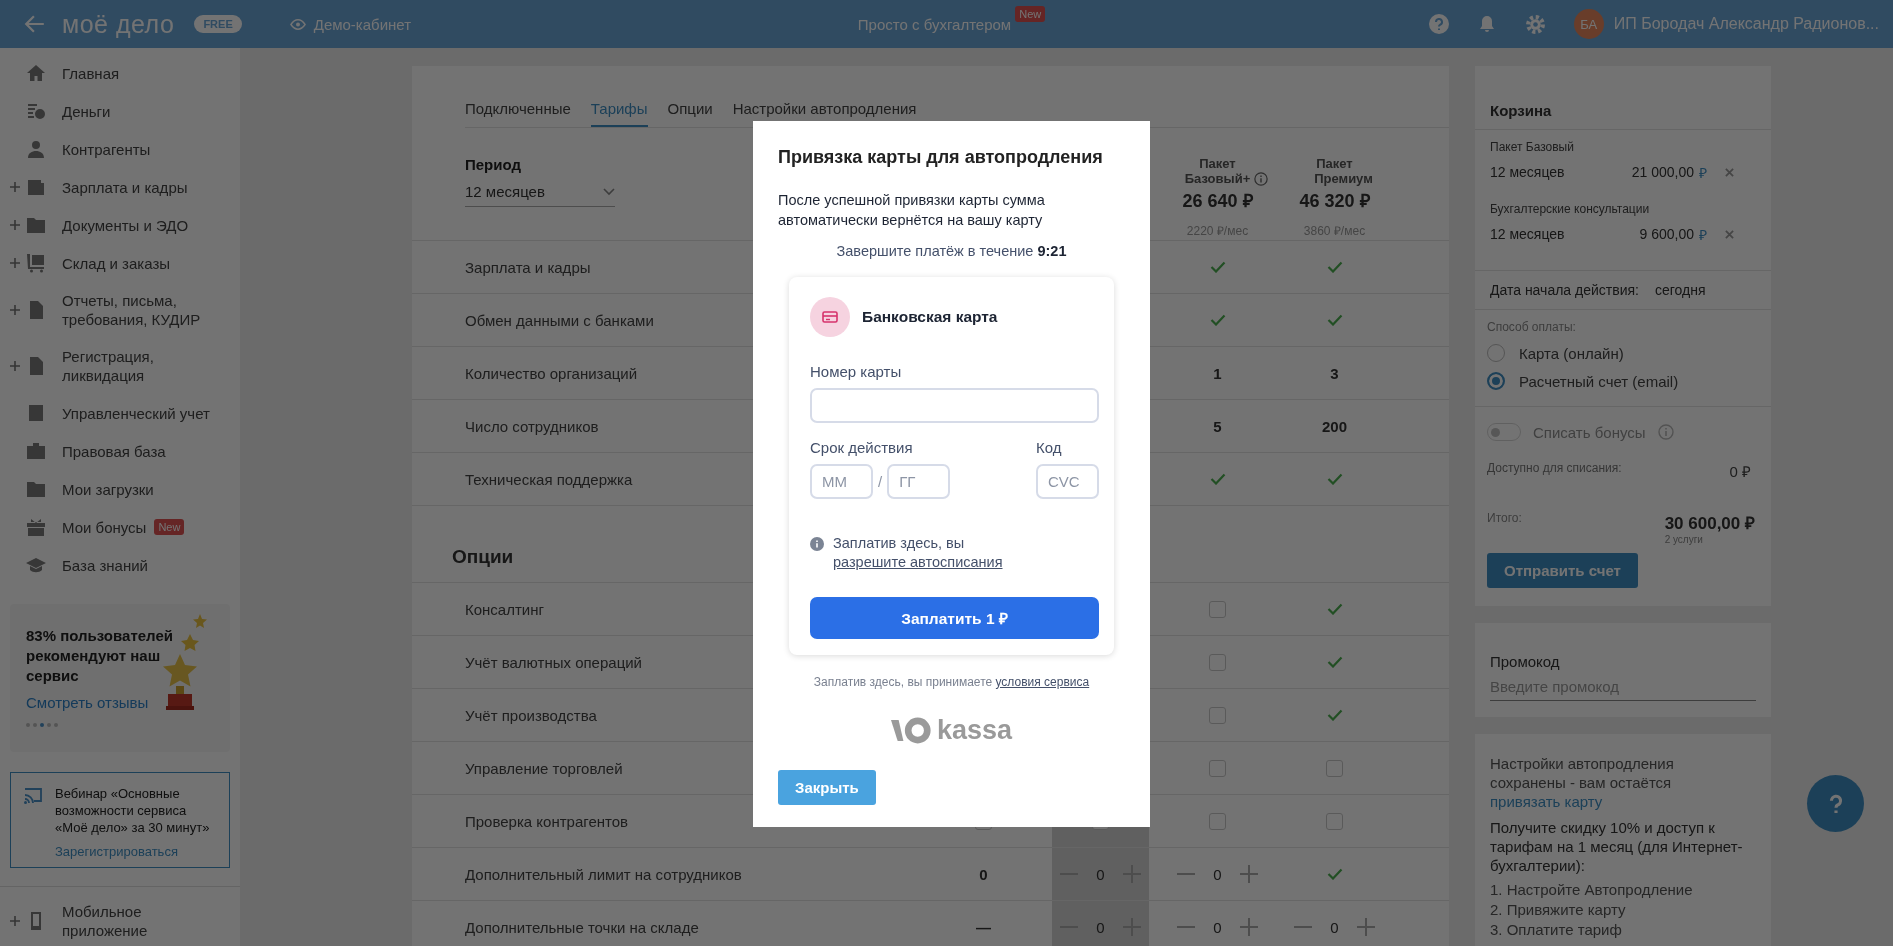 Image resolution: width=1893 pixels, height=946 pixels. I want to click on accountant-link: Просто с бухгалтером, so click(934, 24).